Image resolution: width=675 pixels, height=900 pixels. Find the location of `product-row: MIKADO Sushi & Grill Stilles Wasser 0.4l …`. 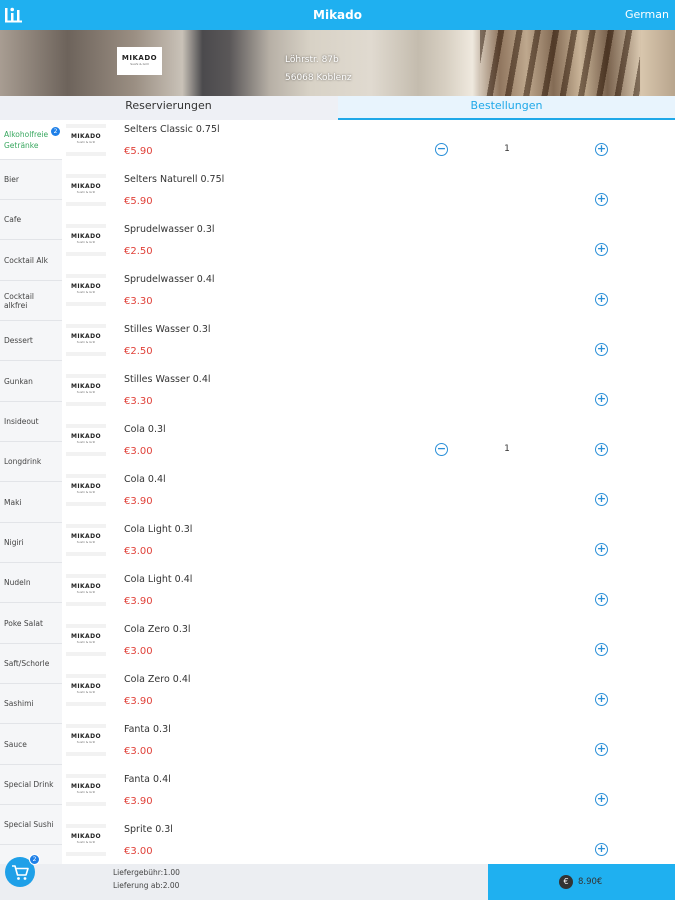

product-row: MIKADO Sushi & Grill Stilles Wasser 0.4l … is located at coordinates (368, 395).